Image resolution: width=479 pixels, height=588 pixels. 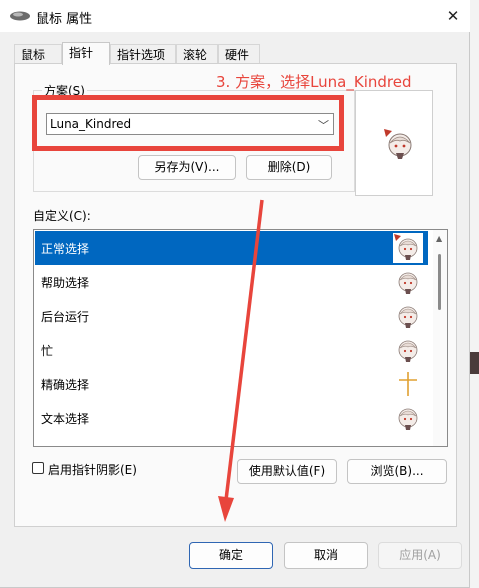 What do you see at coordinates (81, 53) in the screenshot?
I see `tab-label: 指针` at bounding box center [81, 53].